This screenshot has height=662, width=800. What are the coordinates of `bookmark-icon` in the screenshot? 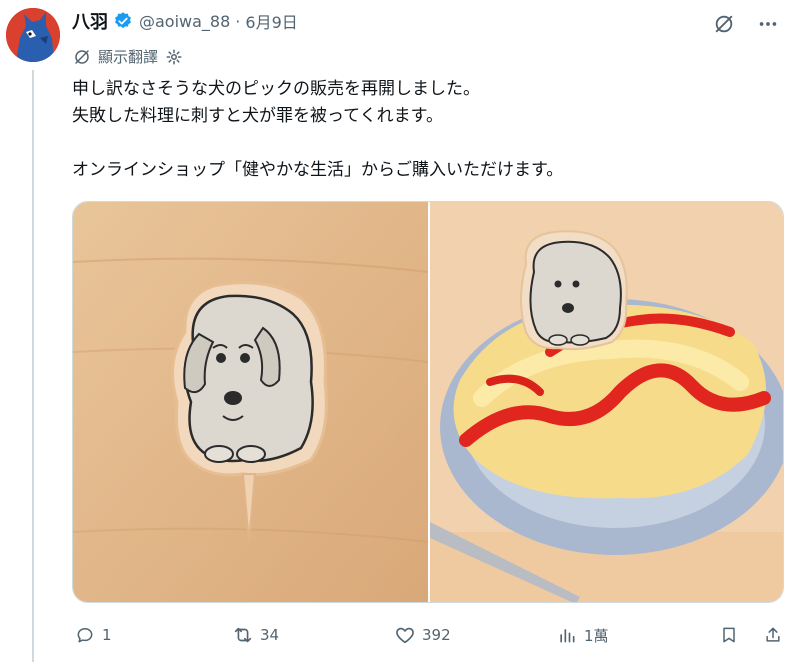 It's located at (729, 635).